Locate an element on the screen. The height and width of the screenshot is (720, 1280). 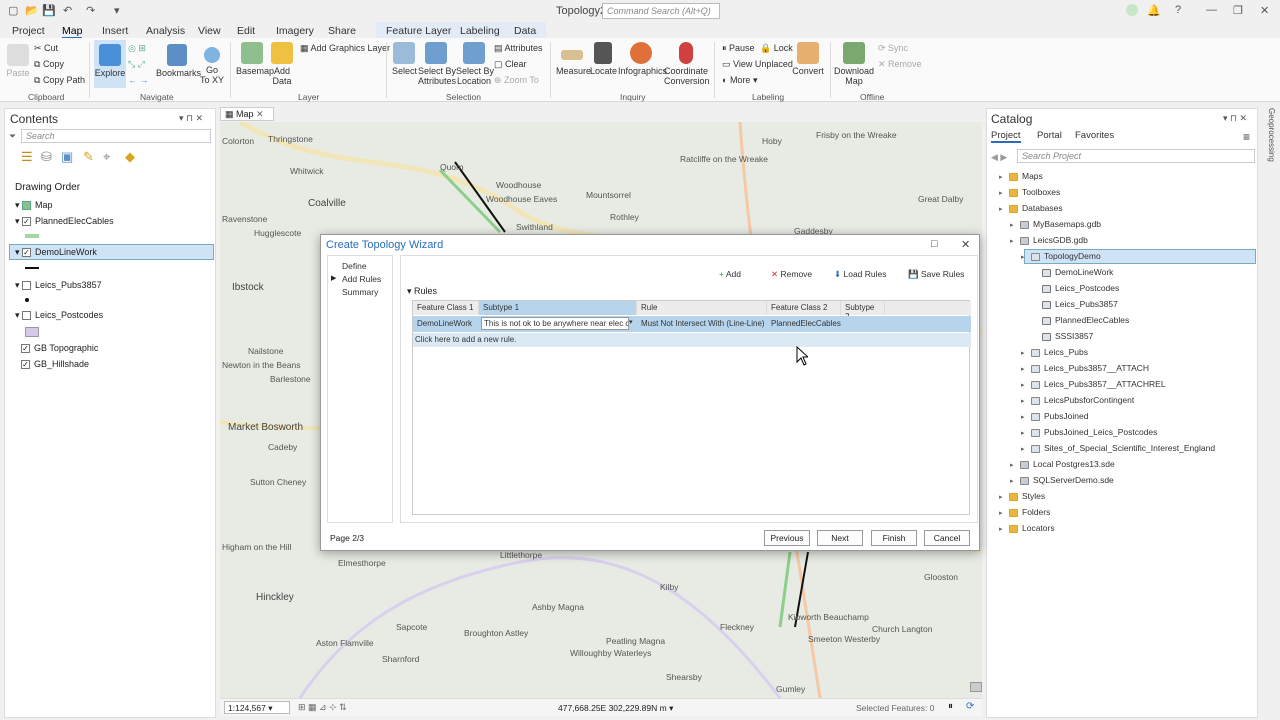
copy-path-button: ⧉ Copy Path is located at coordinates (59, 80).